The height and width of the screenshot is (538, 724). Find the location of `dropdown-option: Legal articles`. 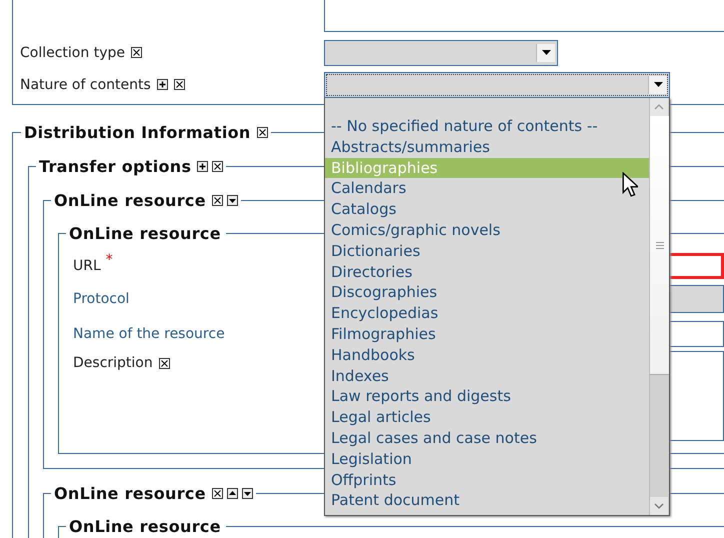

dropdown-option: Legal articles is located at coordinates (487, 417).